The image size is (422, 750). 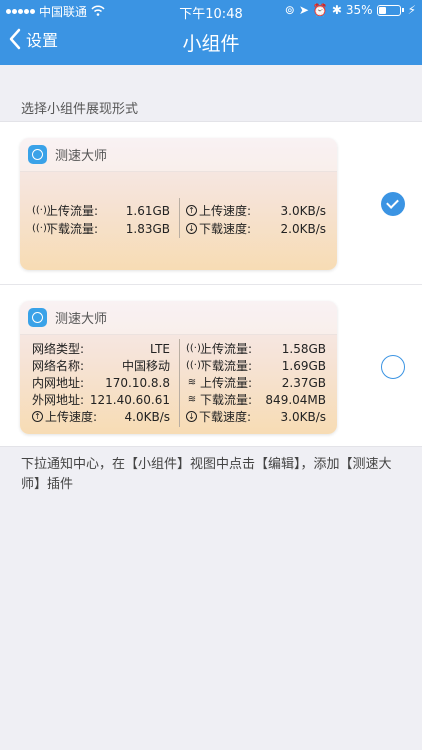 What do you see at coordinates (336, 10) in the screenshot?
I see `bluetooth-icon: ✱` at bounding box center [336, 10].